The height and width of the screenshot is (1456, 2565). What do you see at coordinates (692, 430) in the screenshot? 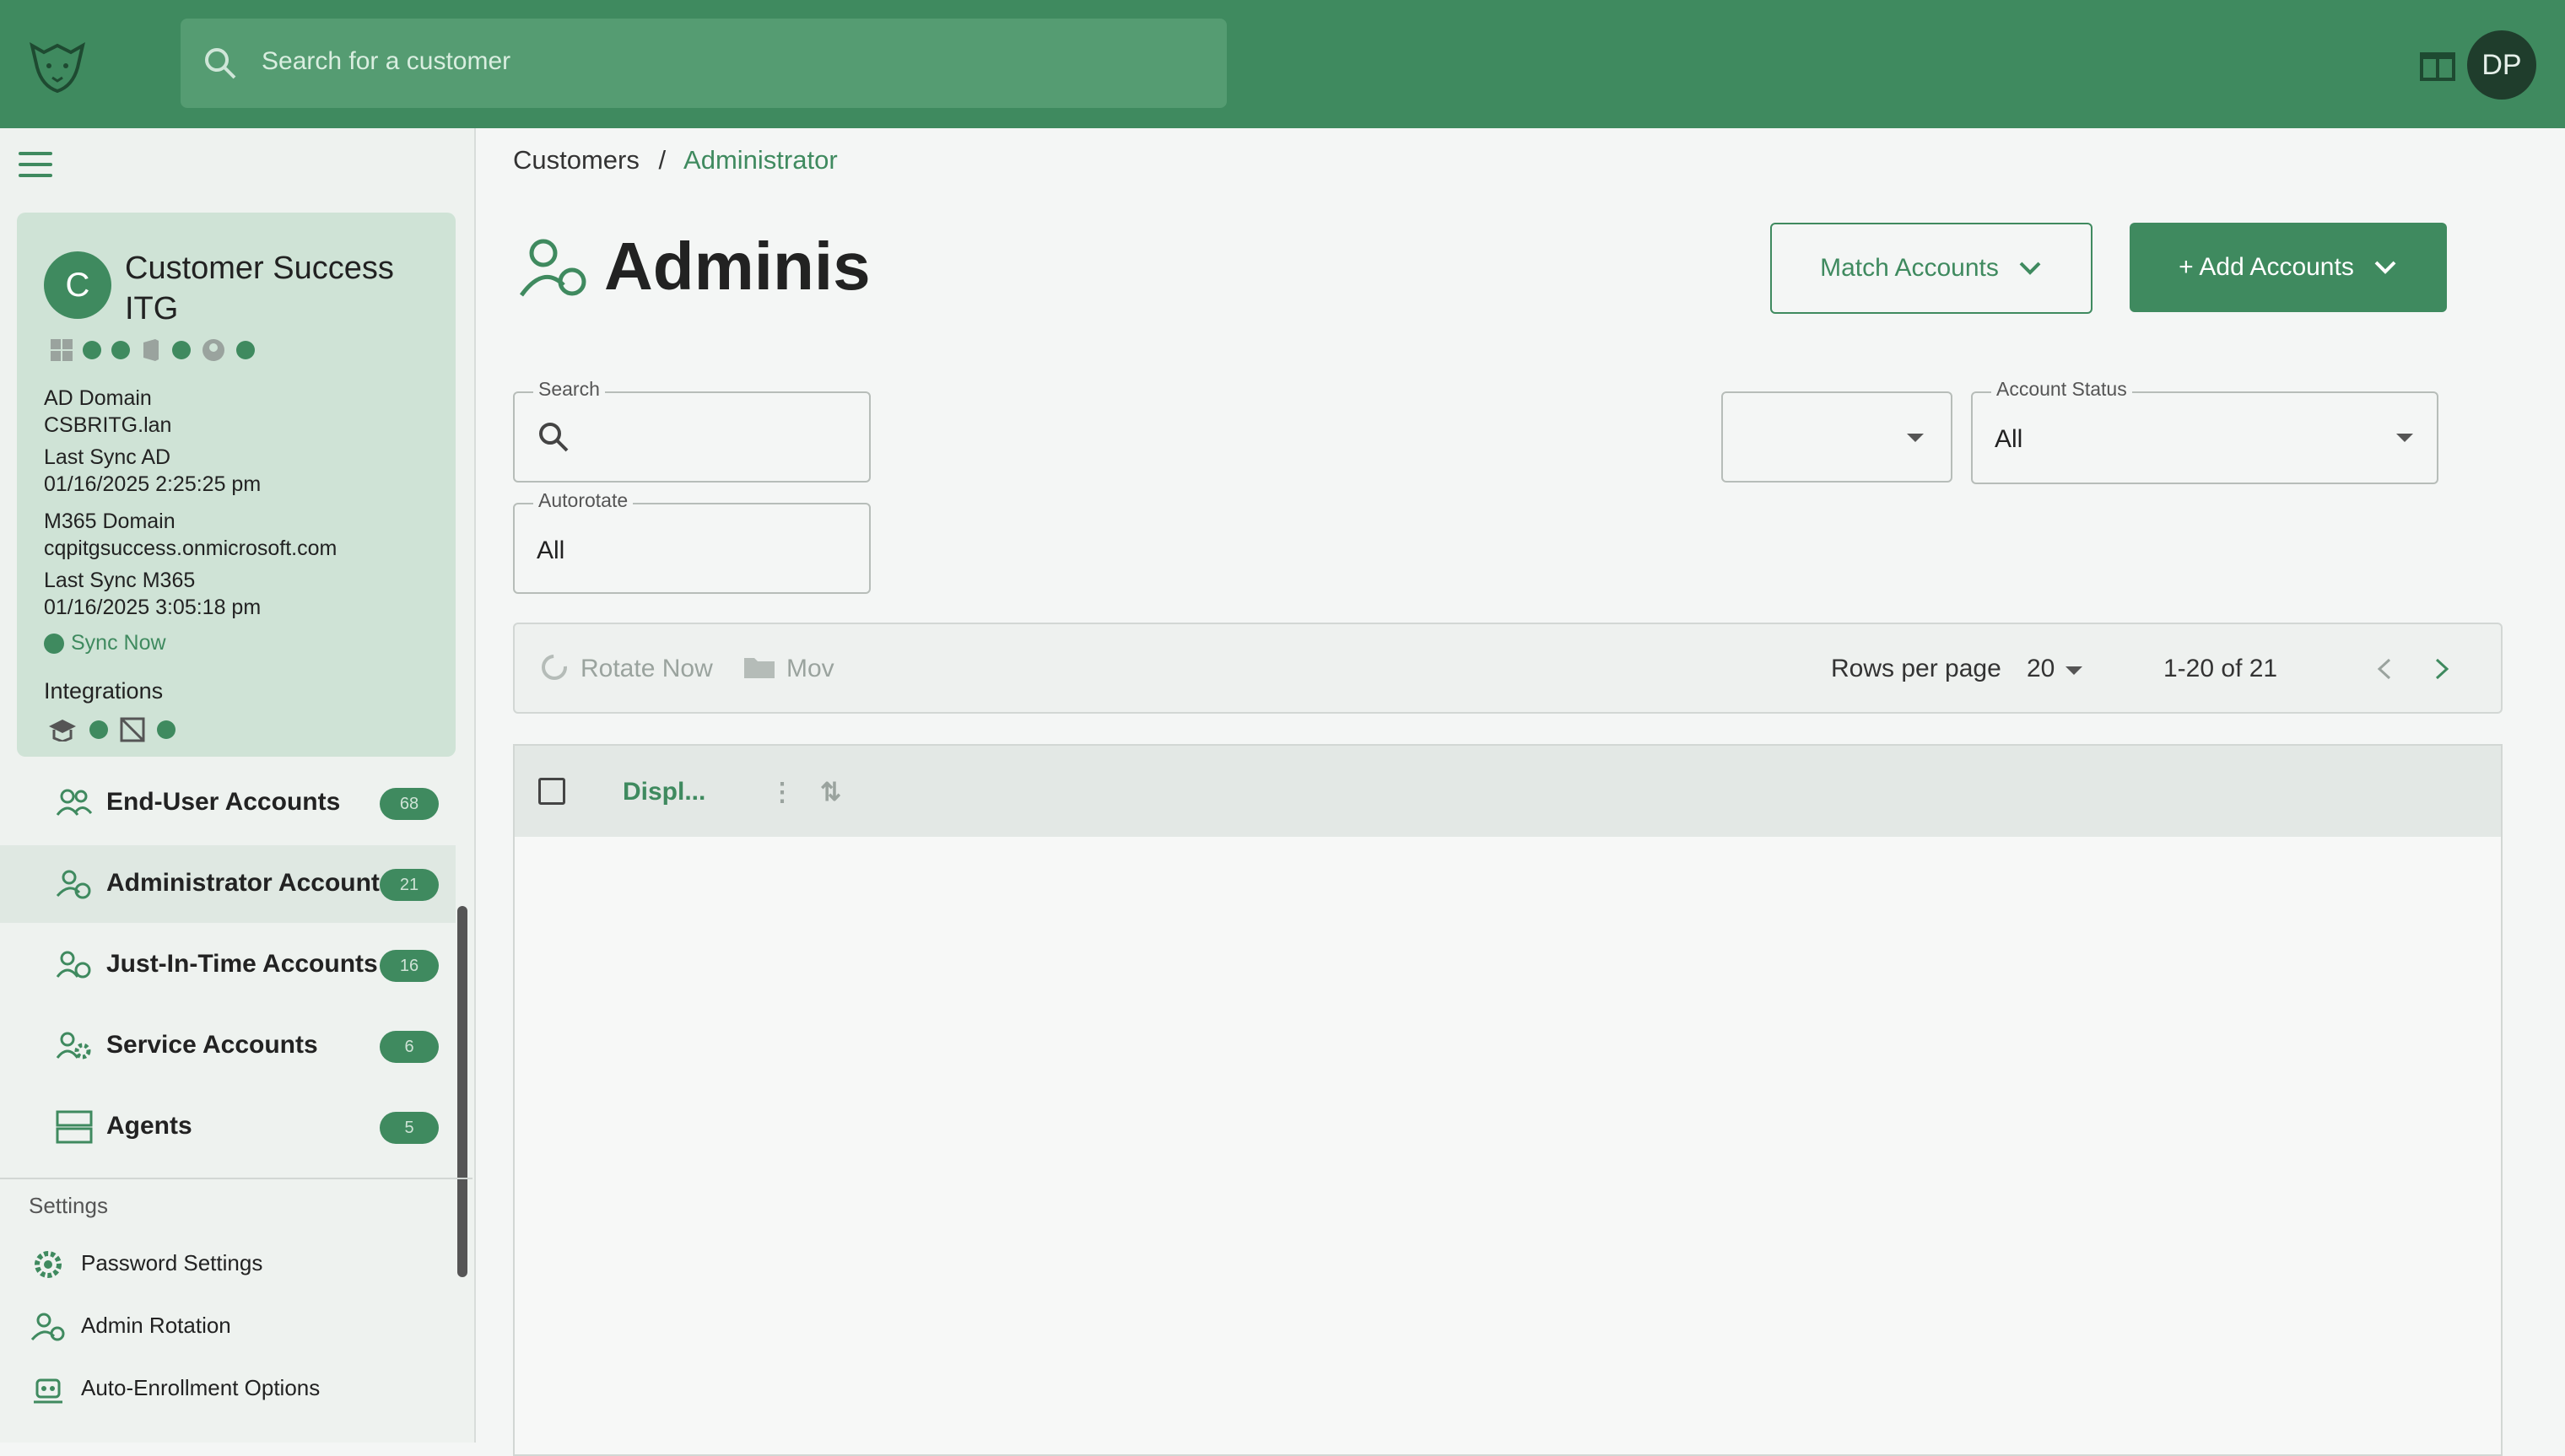
I see `accounts-search-field: Search` at bounding box center [692, 430].